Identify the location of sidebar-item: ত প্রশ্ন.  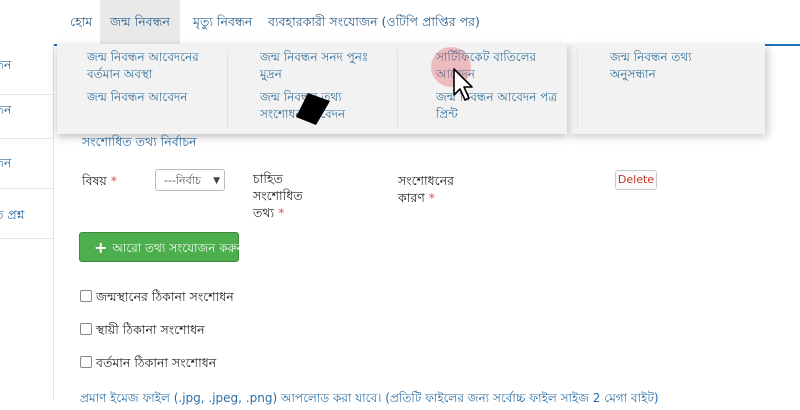
(26, 213).